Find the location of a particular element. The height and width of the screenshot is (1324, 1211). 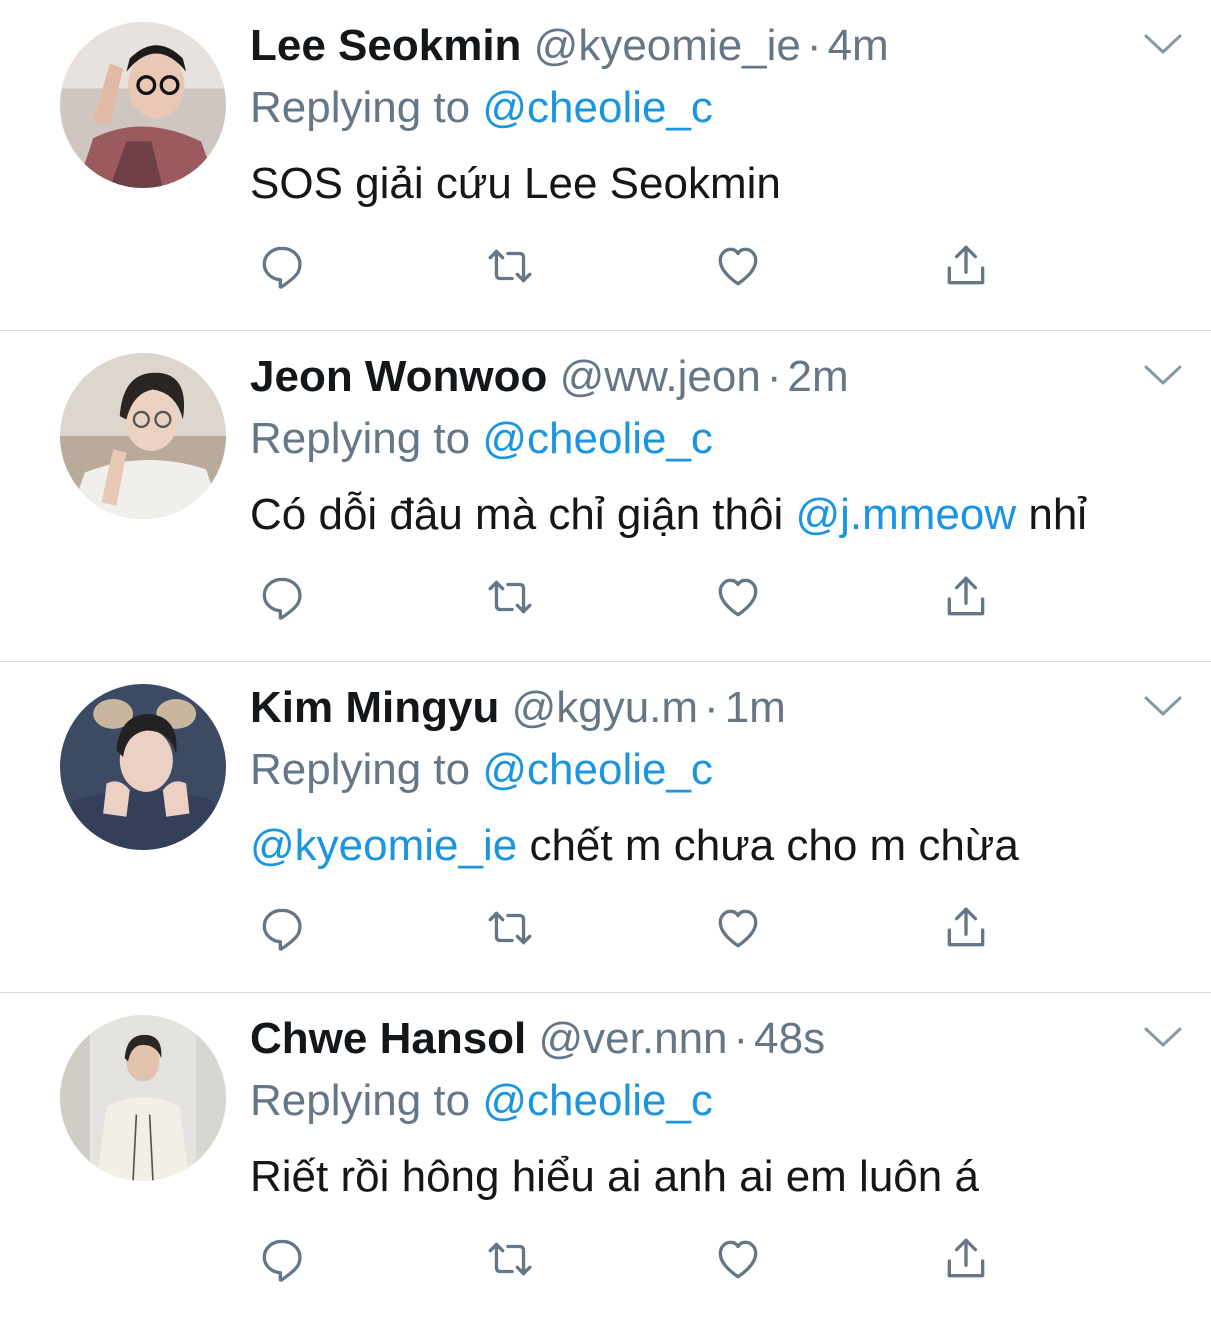

tweet-header: Jeon Wonwoo @ww.jeon · 2m is located at coordinates (549, 377).